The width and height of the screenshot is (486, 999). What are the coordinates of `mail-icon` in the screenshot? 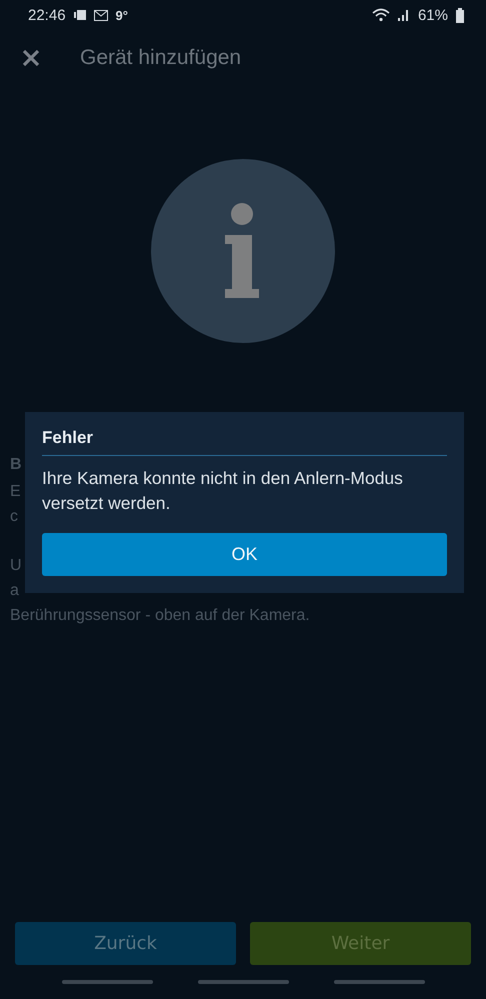 It's located at (101, 15).